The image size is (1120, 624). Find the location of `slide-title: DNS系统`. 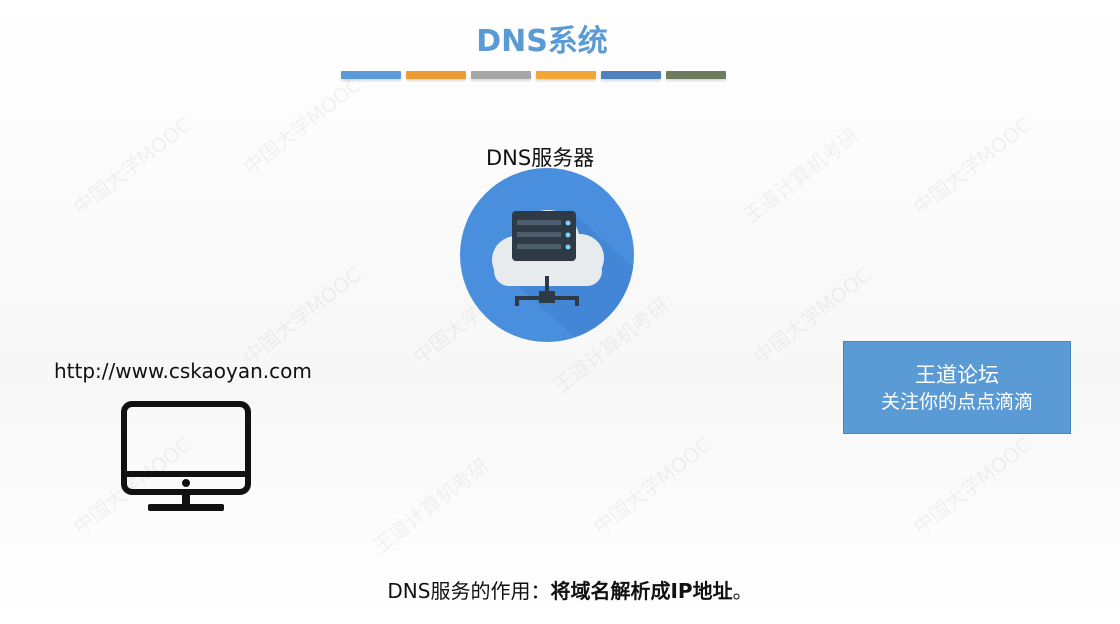

slide-title: DNS系统 is located at coordinates (542, 41).